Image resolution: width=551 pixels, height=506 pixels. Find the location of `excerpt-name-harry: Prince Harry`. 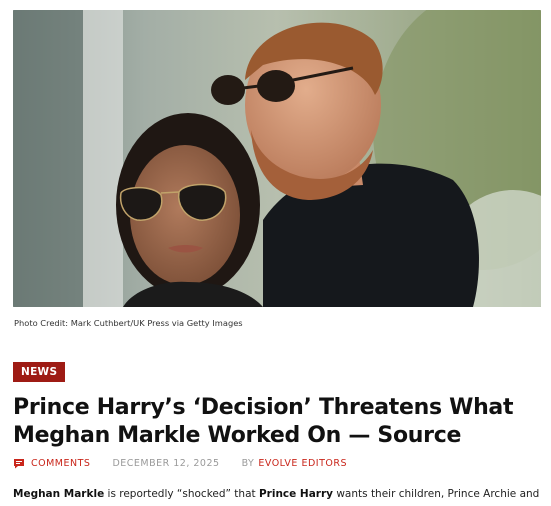

excerpt-name-harry: Prince Harry is located at coordinates (295, 494).